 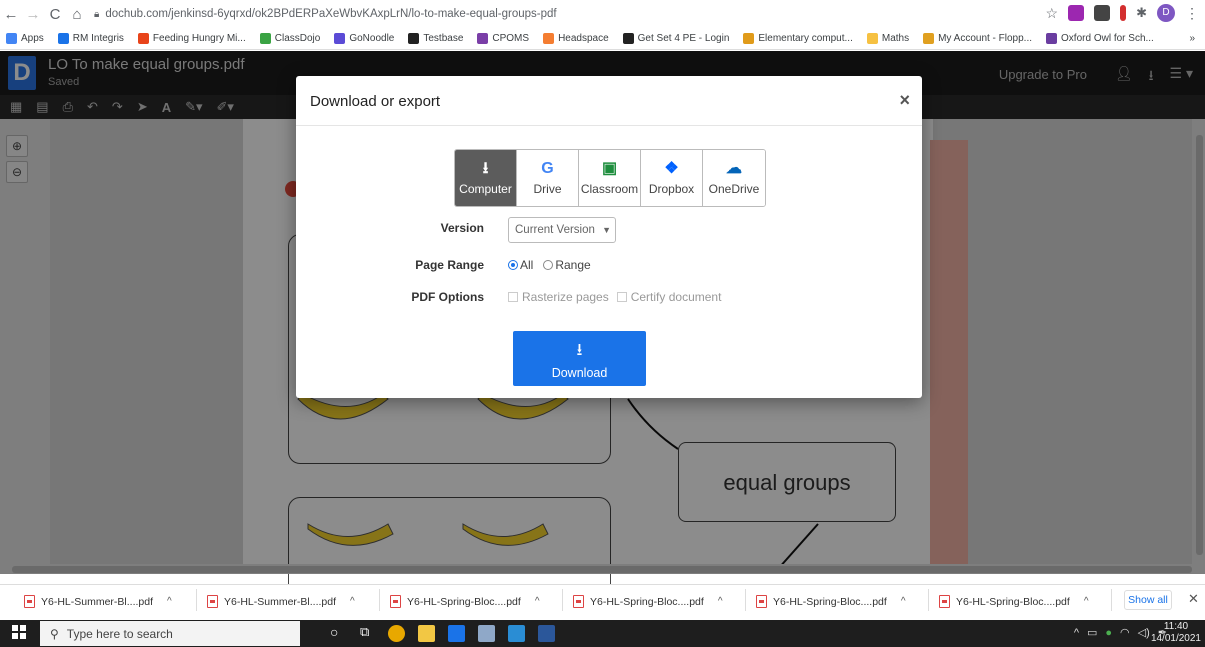 I want to click on destination-computer-button: ⭳ Computer, so click(x=486, y=178).